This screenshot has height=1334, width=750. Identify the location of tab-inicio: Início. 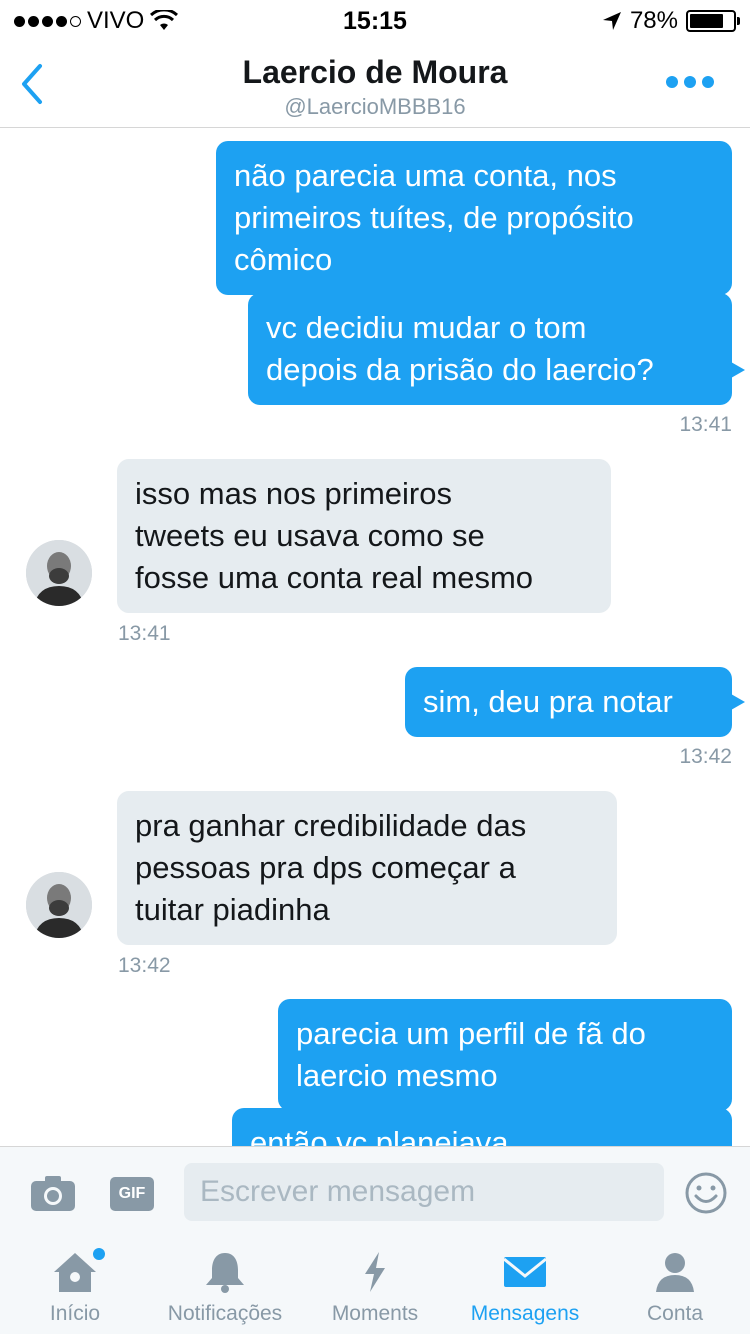
(75, 1286).